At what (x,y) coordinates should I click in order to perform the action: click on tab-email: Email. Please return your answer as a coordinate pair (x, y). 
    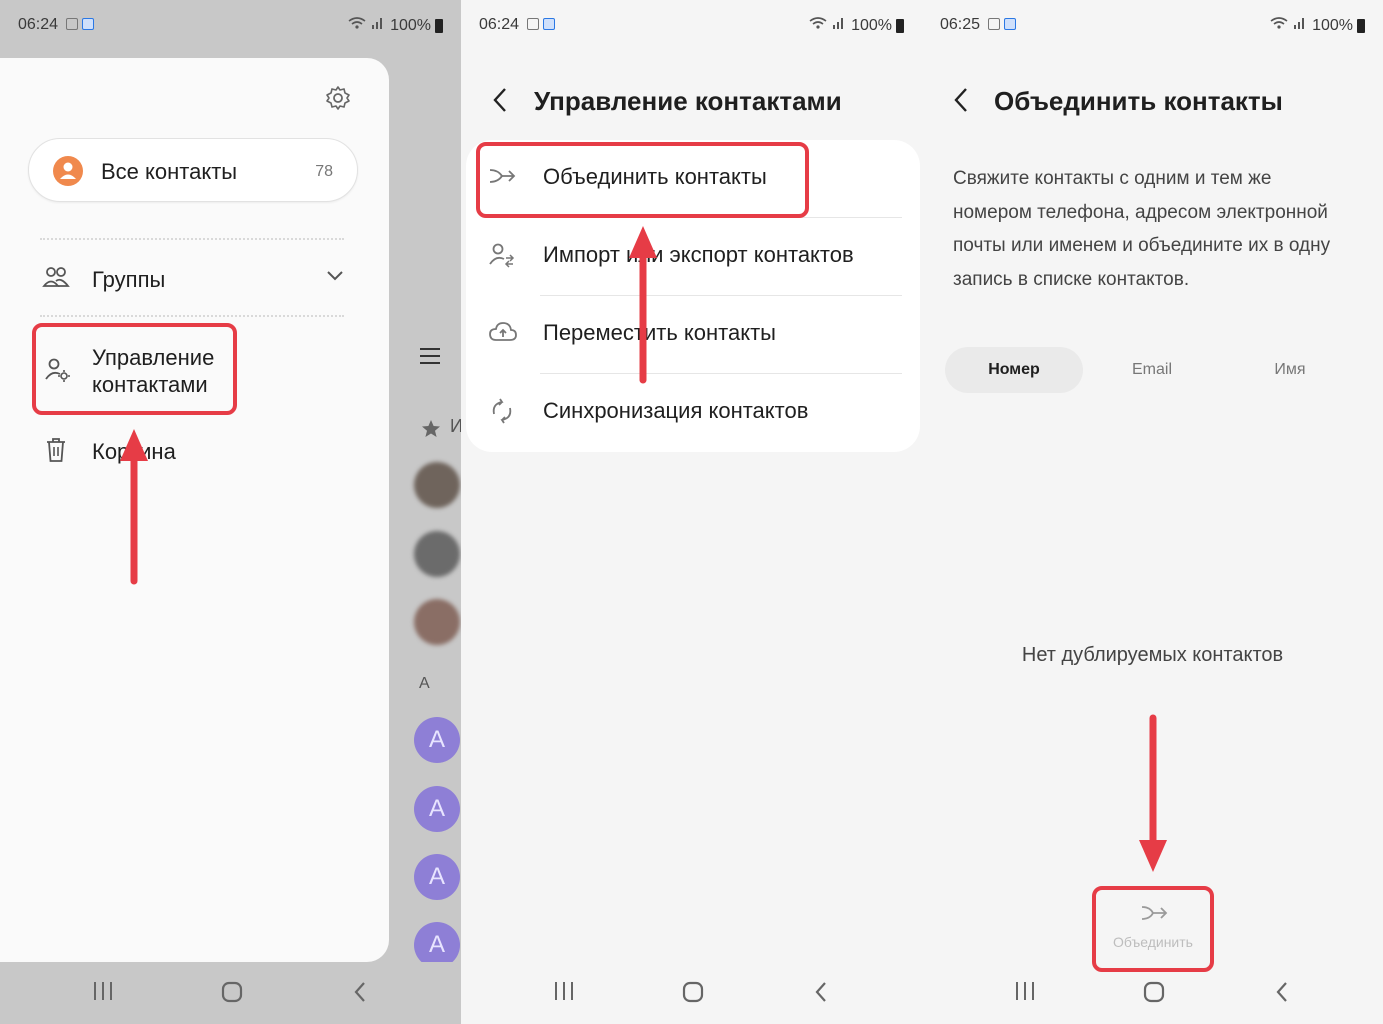
    Looking at the image, I should click on (1152, 370).